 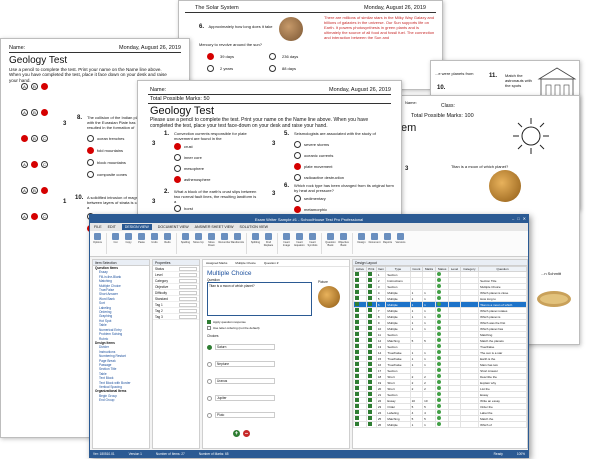 What do you see at coordinates (112, 227) in the screenshot?
I see `tab-edit: EDIT` at bounding box center [112, 227].